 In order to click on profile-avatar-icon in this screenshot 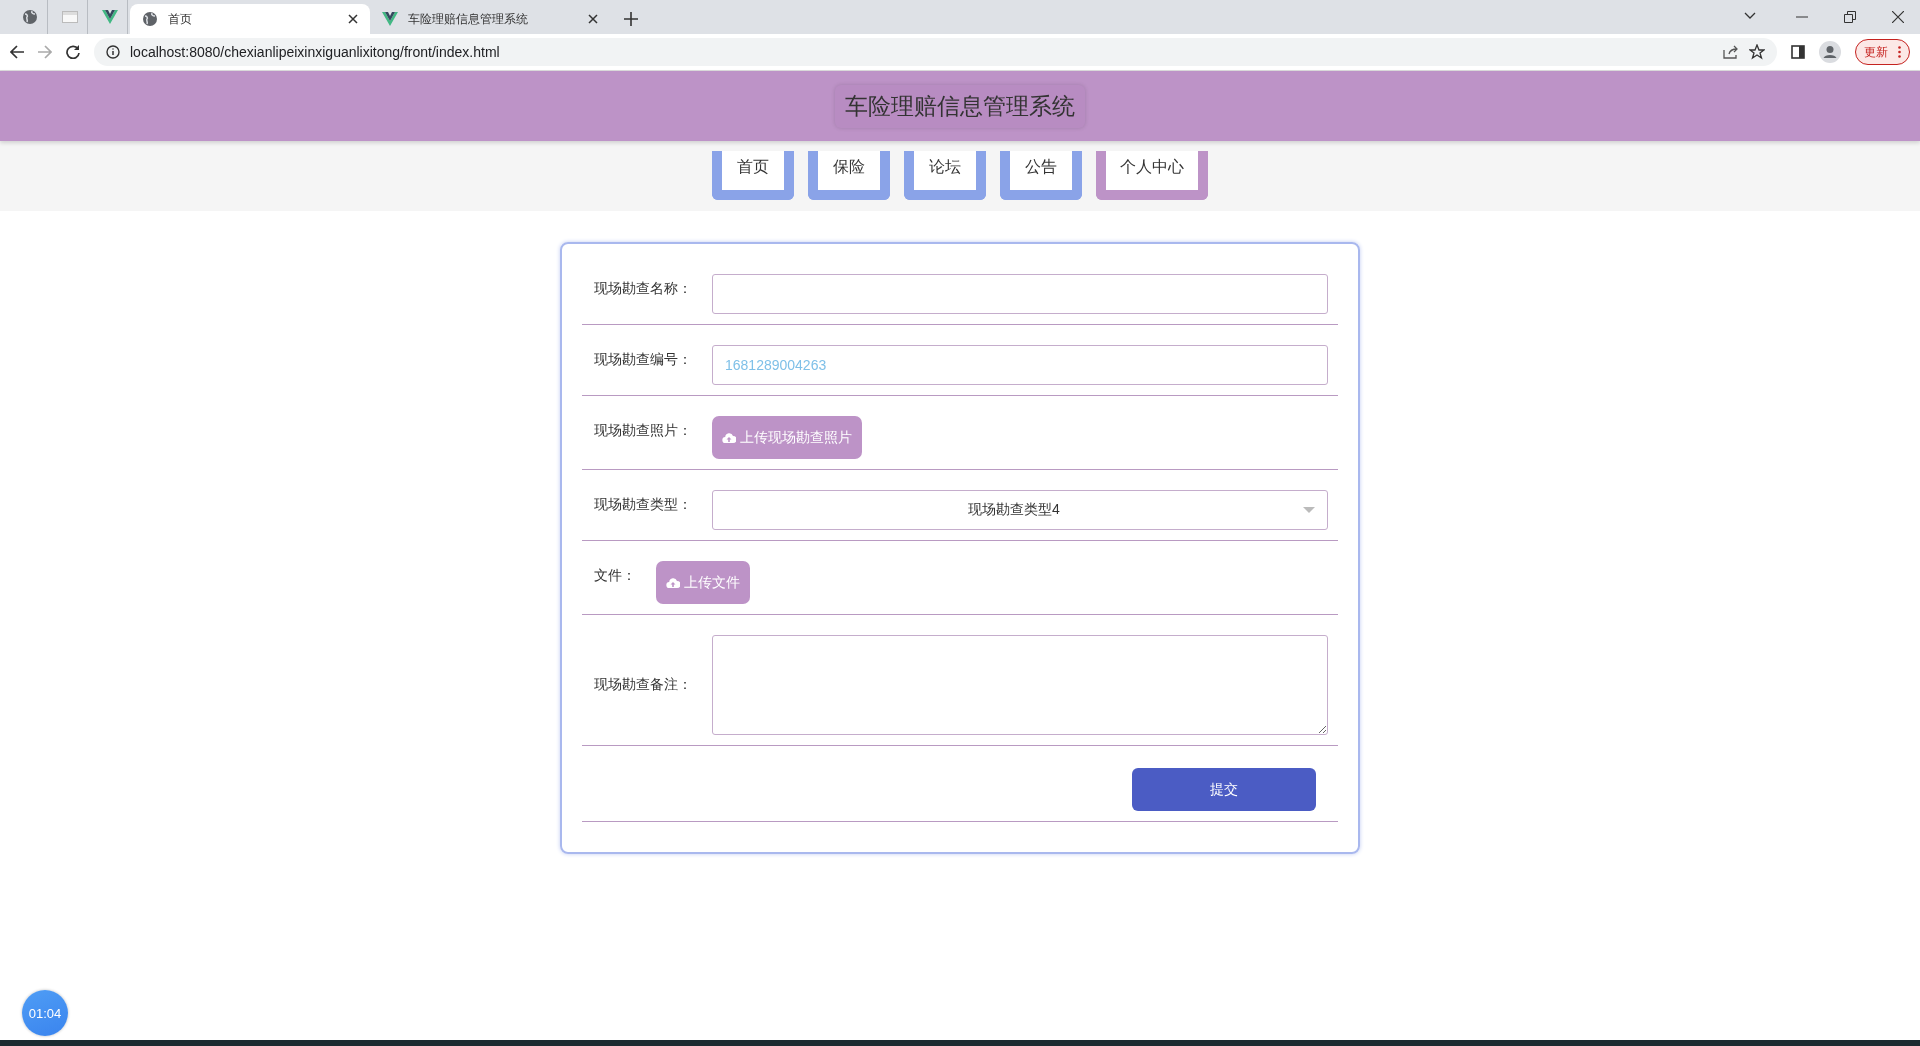, I will do `click(1830, 52)`.